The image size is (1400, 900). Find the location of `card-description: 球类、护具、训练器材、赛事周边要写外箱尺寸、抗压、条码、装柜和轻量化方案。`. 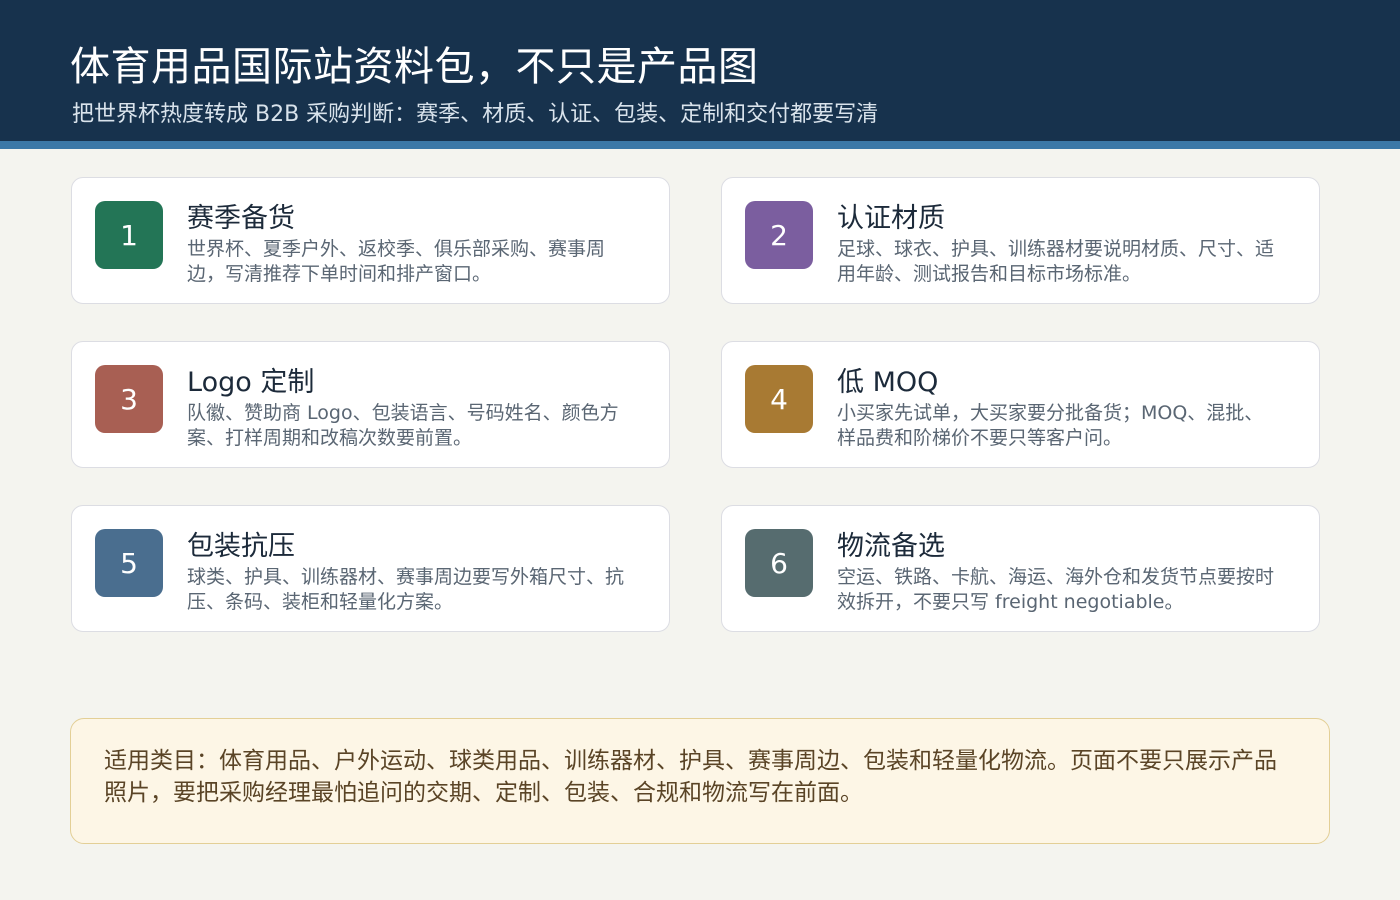

card-description: 球类、护具、训练器材、赛事周边要写外箱尺寸、抗压、条码、装柜和轻量化方案。 is located at coordinates (406, 589).